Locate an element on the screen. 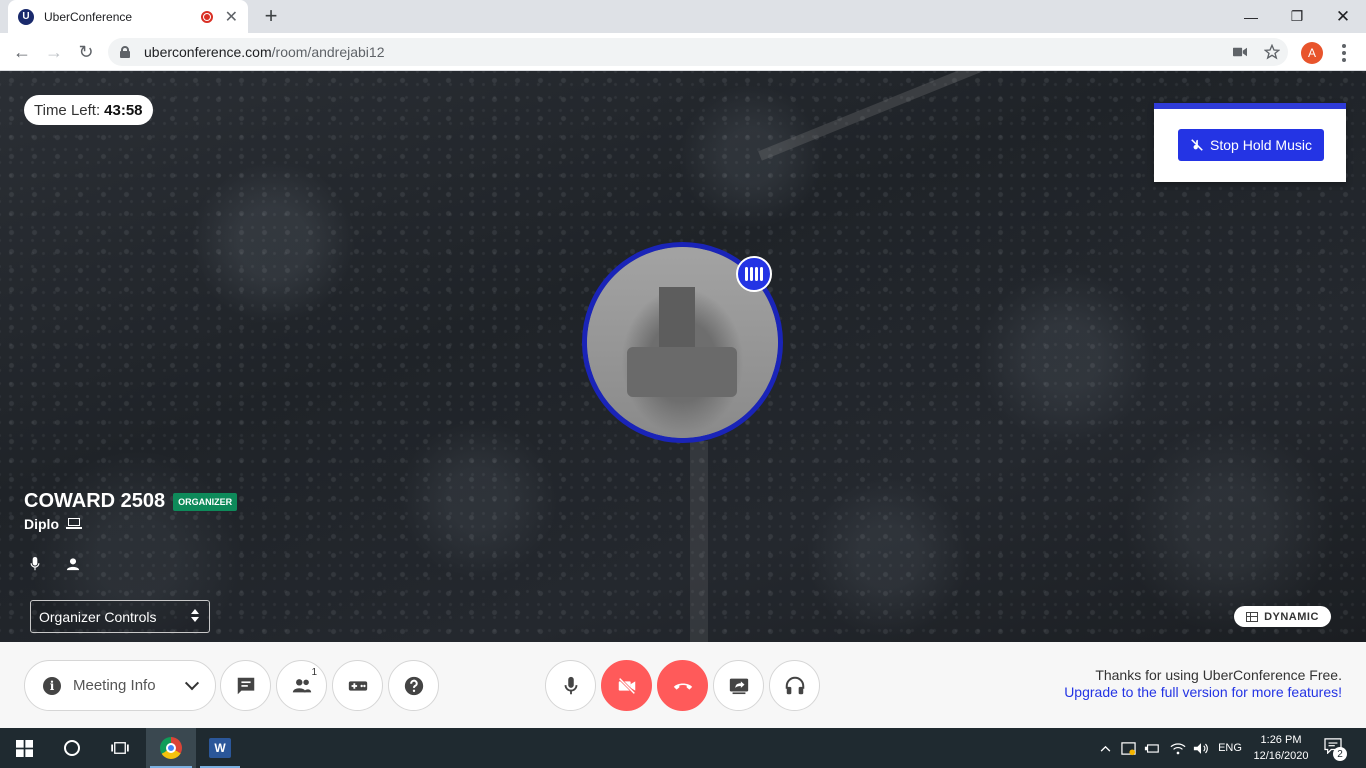 The height and width of the screenshot is (768, 1366). forward-button: → is located at coordinates (54, 52).